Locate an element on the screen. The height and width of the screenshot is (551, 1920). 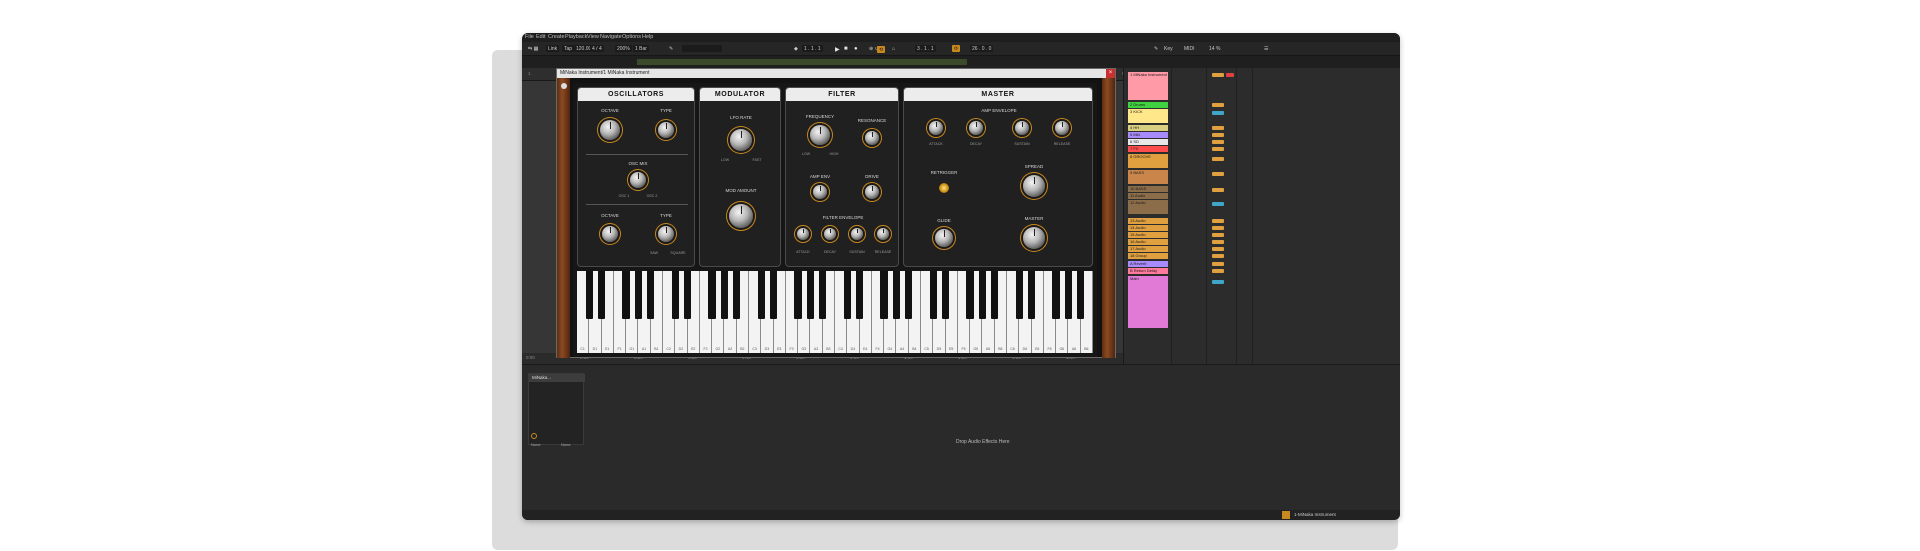
metronome-icon: ◆ is located at coordinates (796, 48).